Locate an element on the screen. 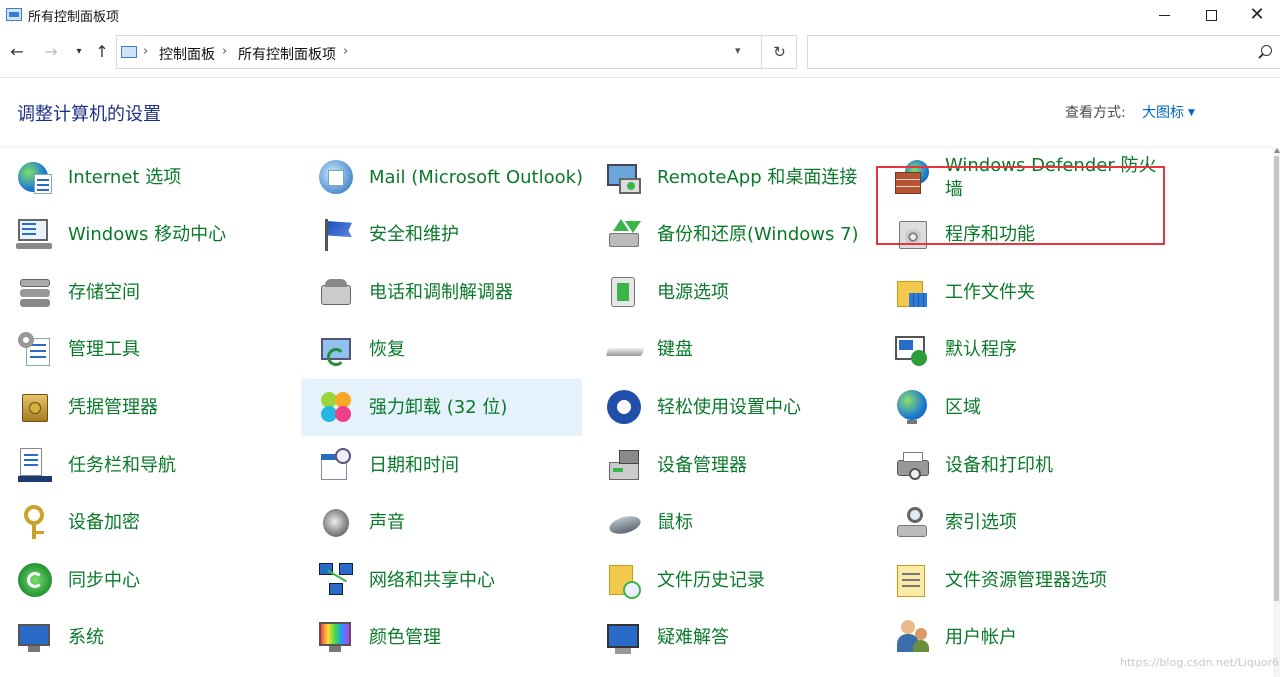 The image size is (1280, 677). control-panel-item: Windows Defender 防火墙 is located at coordinates (1017, 177).